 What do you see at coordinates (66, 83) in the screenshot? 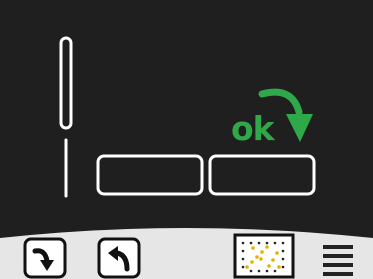
I see `vertical-slider-track` at bounding box center [66, 83].